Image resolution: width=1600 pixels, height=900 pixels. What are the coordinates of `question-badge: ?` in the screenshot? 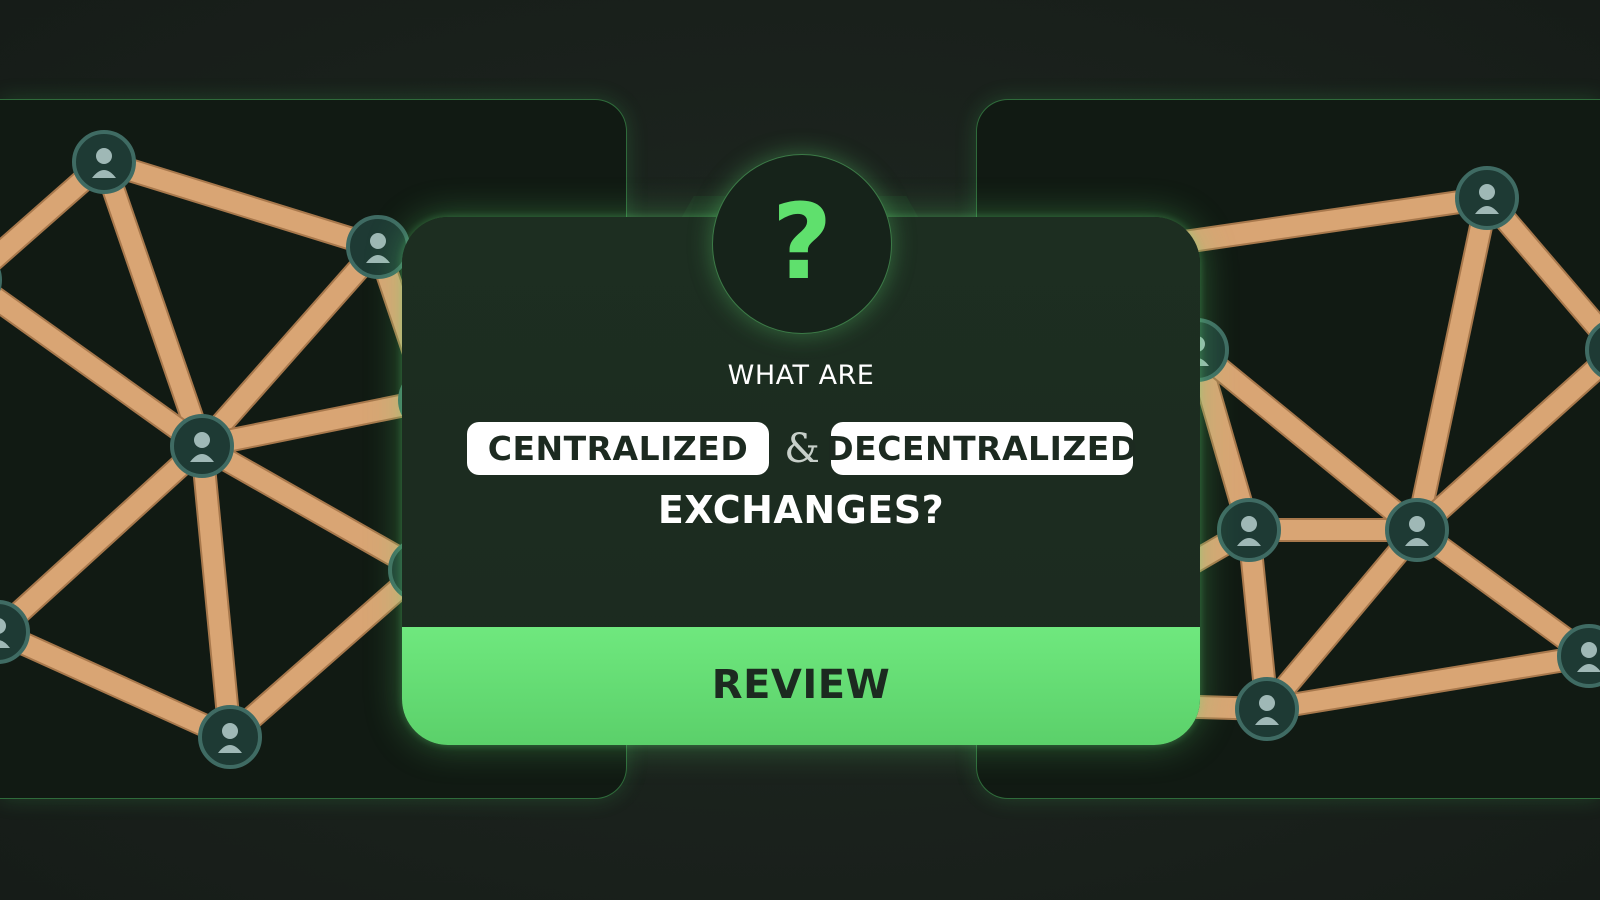 It's located at (802, 244).